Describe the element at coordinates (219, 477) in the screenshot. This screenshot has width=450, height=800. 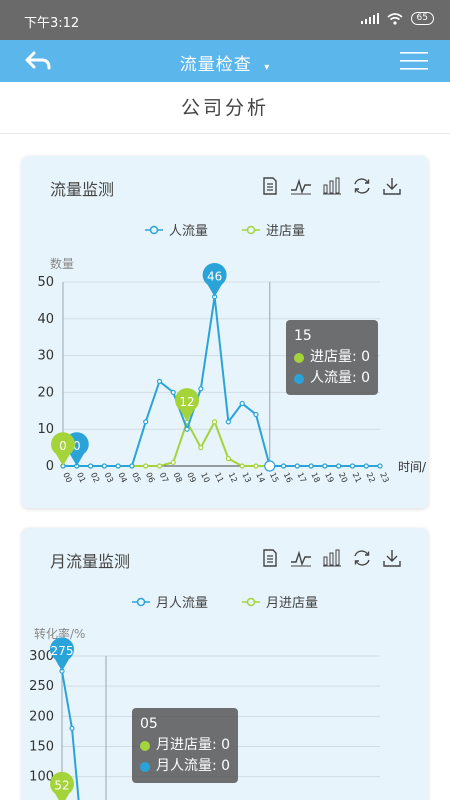
I see `x-tick-label: 11` at that location.